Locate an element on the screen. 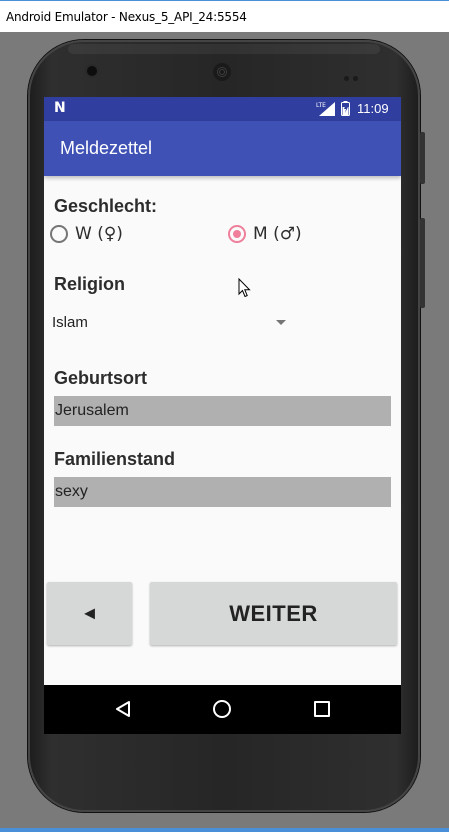  status-bar: N LTE 11:09 is located at coordinates (222, 109).